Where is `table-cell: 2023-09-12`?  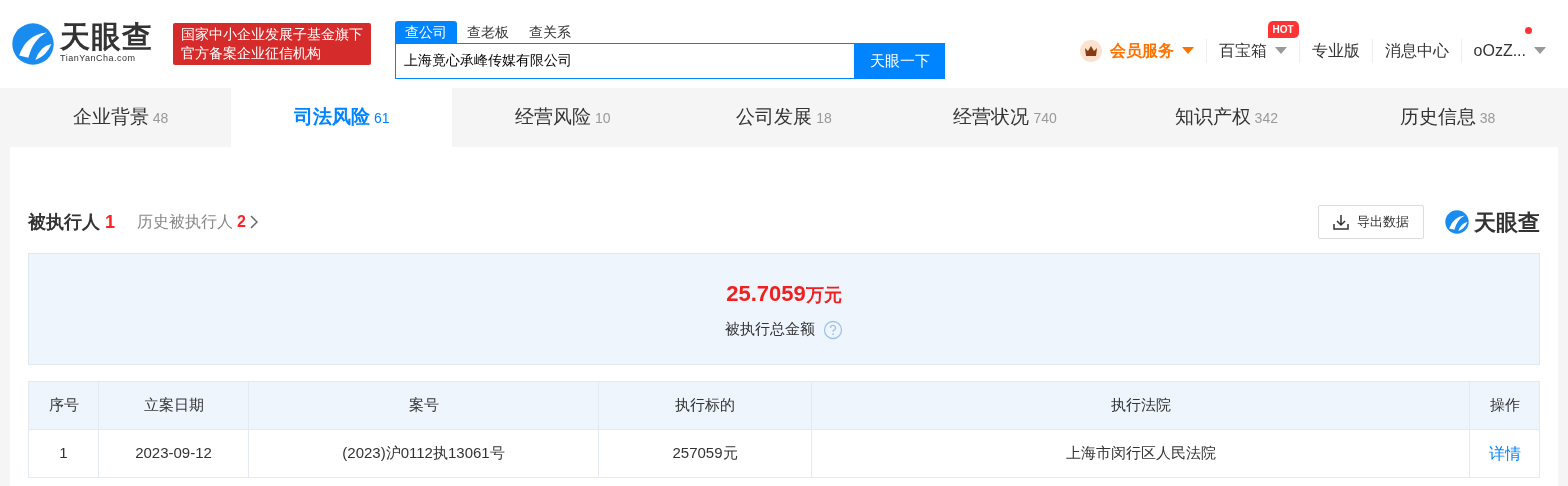 table-cell: 2023-09-12 is located at coordinates (173, 453).